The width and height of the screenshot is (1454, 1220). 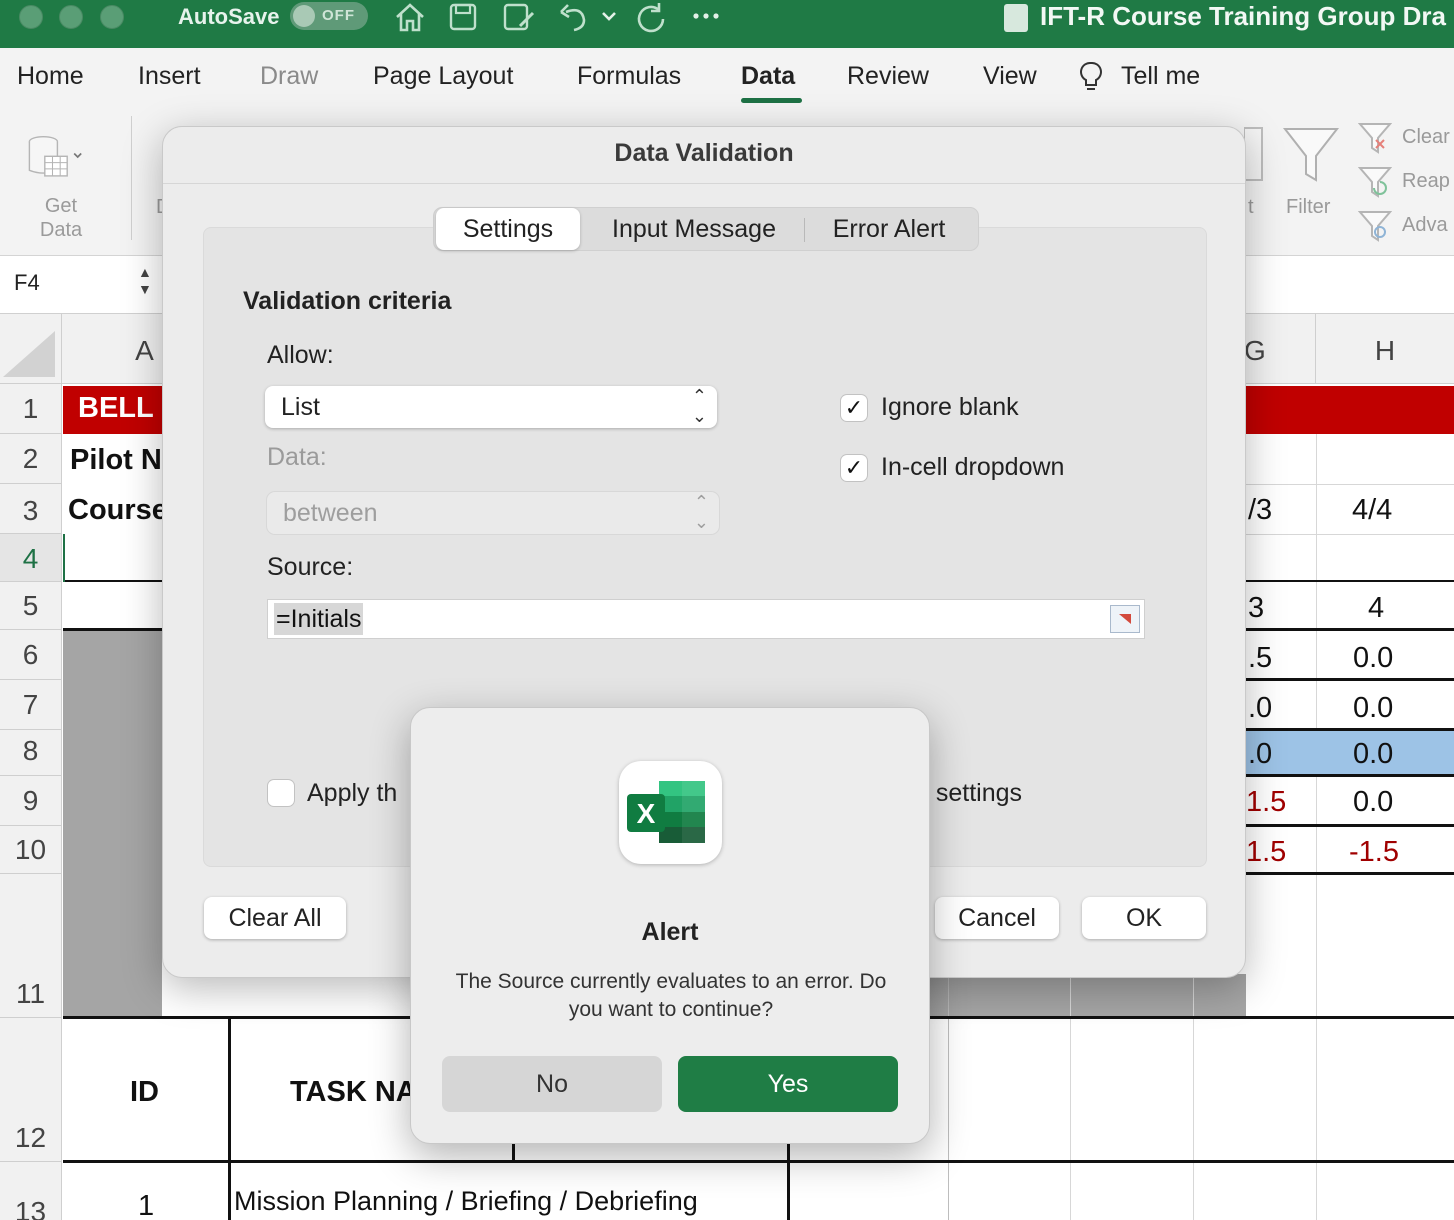 What do you see at coordinates (493, 513) in the screenshot?
I see `data-select: between ⌃ ⌄` at bounding box center [493, 513].